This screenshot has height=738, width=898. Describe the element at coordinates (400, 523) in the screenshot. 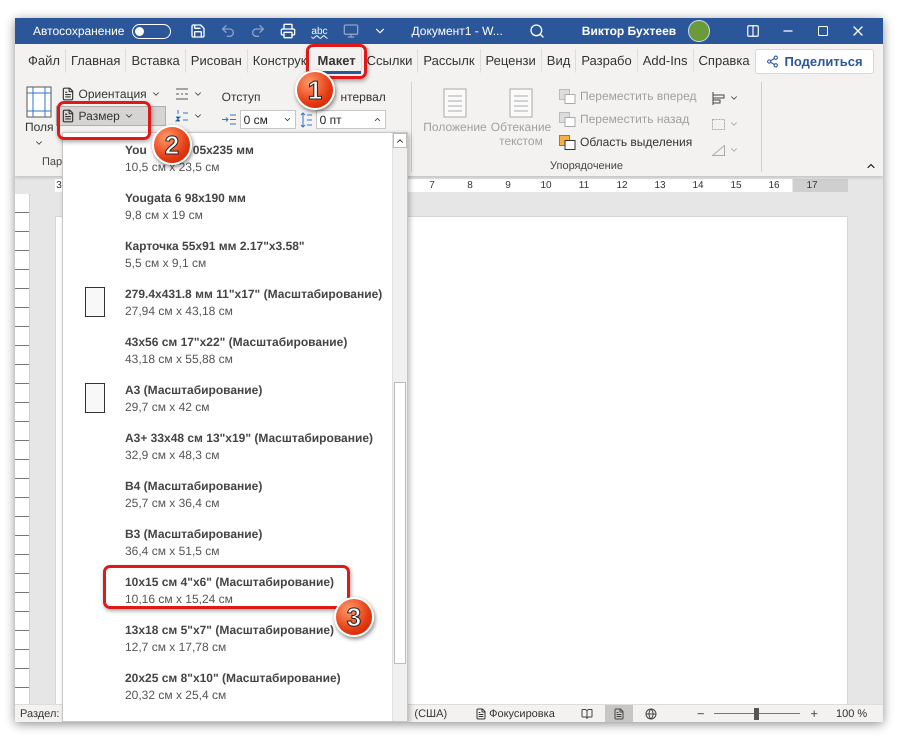

I see `scroll-thumb` at that location.